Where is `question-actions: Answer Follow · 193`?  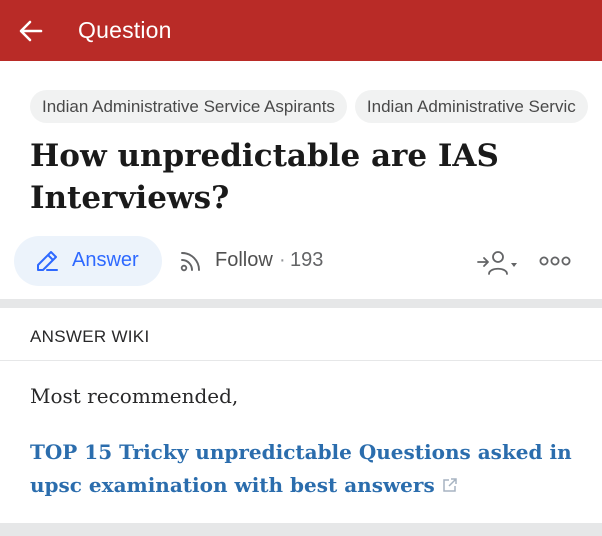
question-actions: Answer Follow · 193 is located at coordinates (308, 261).